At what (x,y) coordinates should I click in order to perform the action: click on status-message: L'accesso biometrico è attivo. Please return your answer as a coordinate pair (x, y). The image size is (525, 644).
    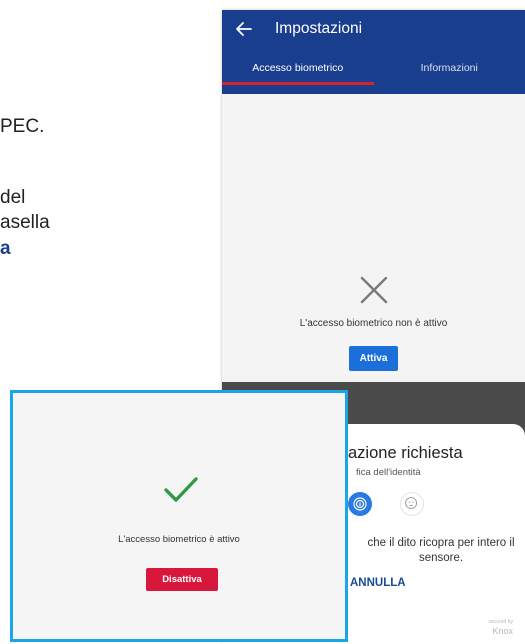
    Looking at the image, I should click on (179, 539).